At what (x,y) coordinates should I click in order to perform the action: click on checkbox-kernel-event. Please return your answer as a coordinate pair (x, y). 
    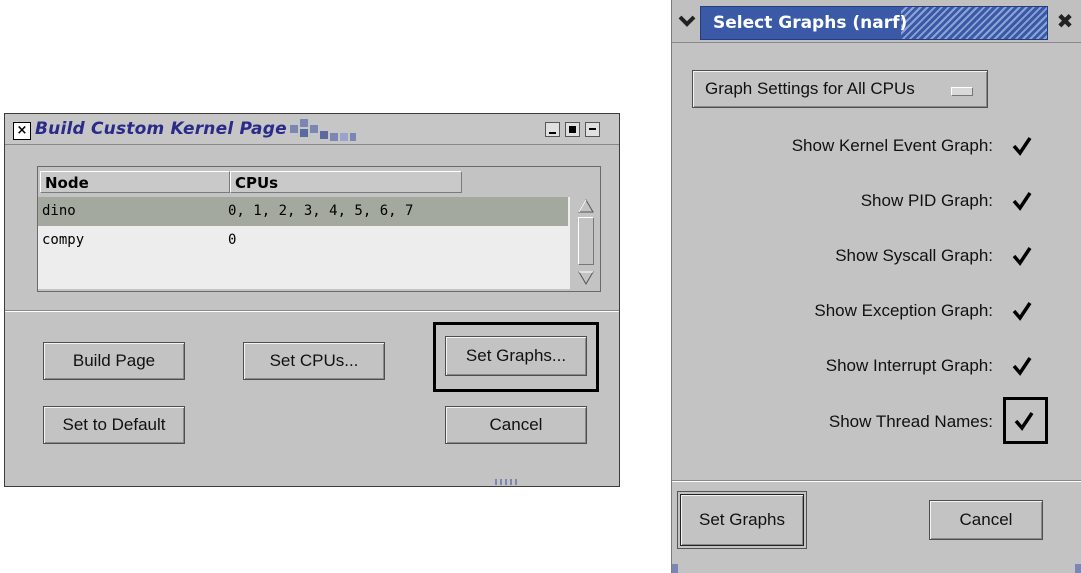
    Looking at the image, I should click on (1022, 146).